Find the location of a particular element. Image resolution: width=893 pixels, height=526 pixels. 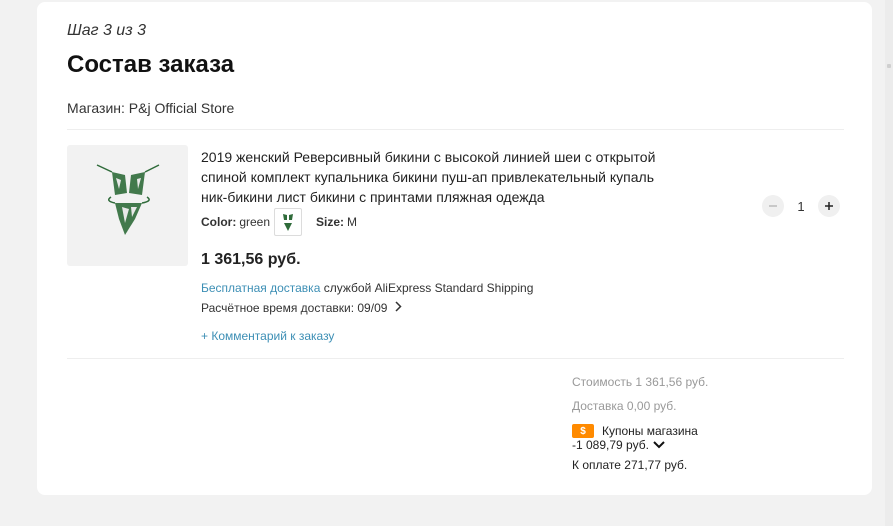

cost-value: 1 361,56 руб. is located at coordinates (672, 382).